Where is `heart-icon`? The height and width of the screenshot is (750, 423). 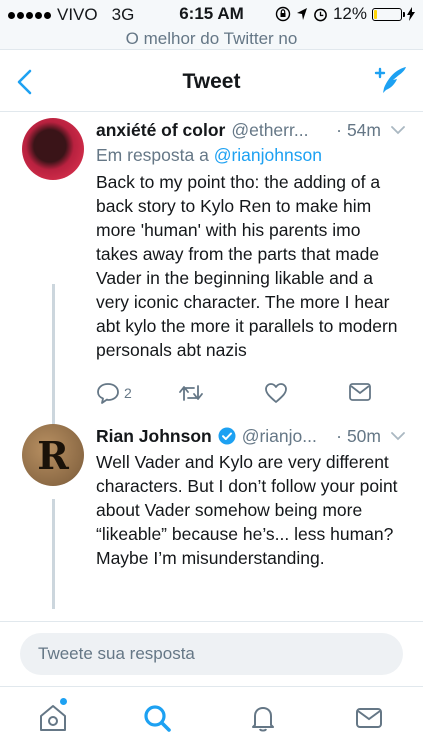 heart-icon is located at coordinates (276, 393).